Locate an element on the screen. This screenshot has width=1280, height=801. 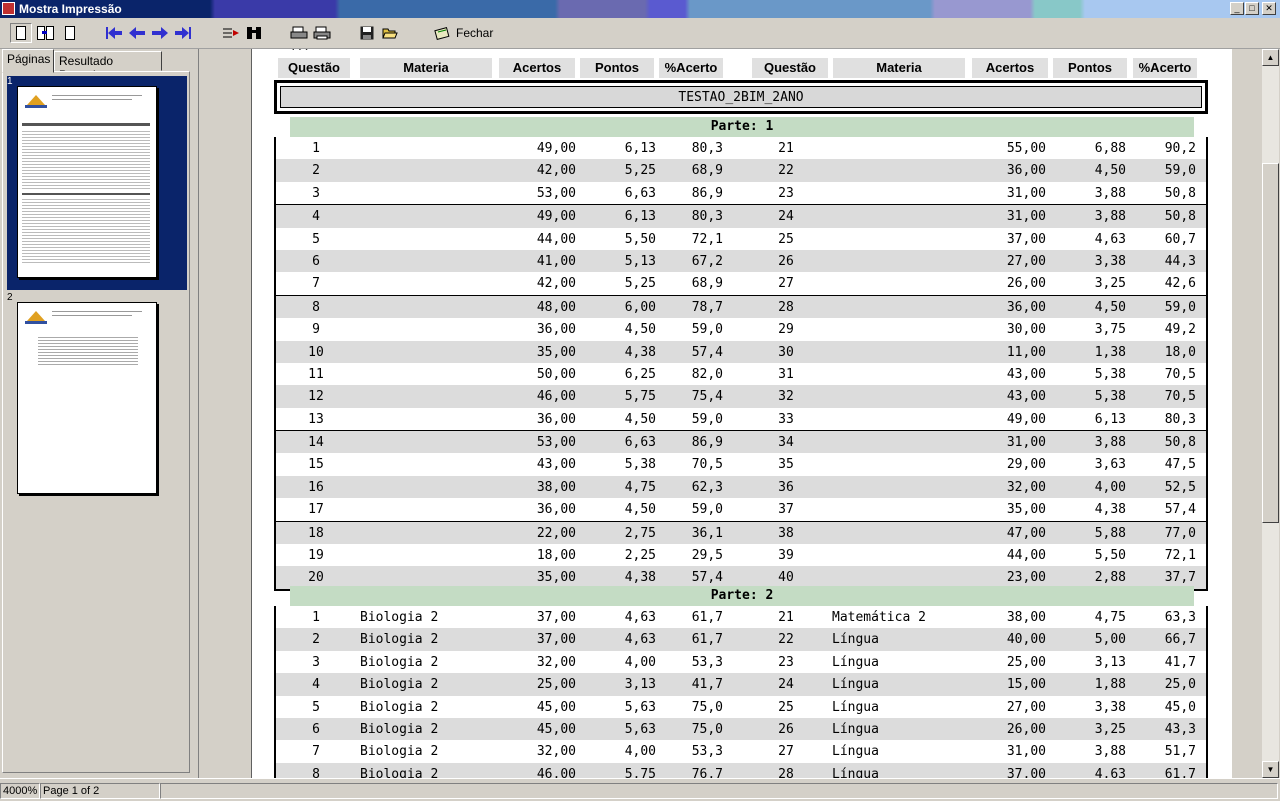
thumbnail-list: 1 2 is located at coordinates (96, 422).